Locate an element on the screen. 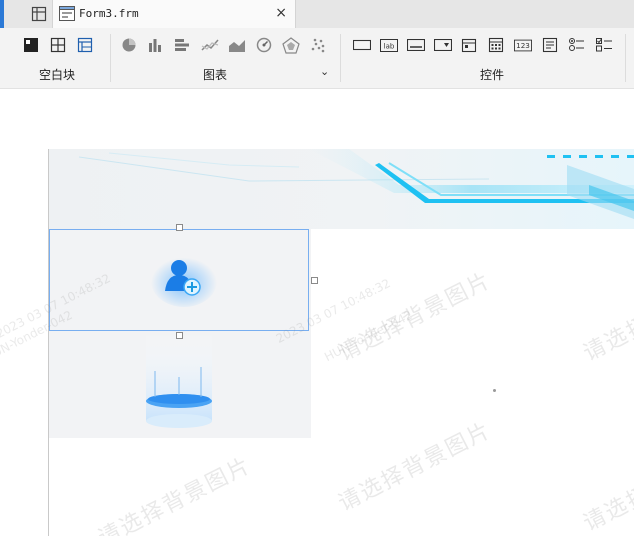 The image size is (634, 536). checkbox-group-icon is located at coordinates (604, 45).